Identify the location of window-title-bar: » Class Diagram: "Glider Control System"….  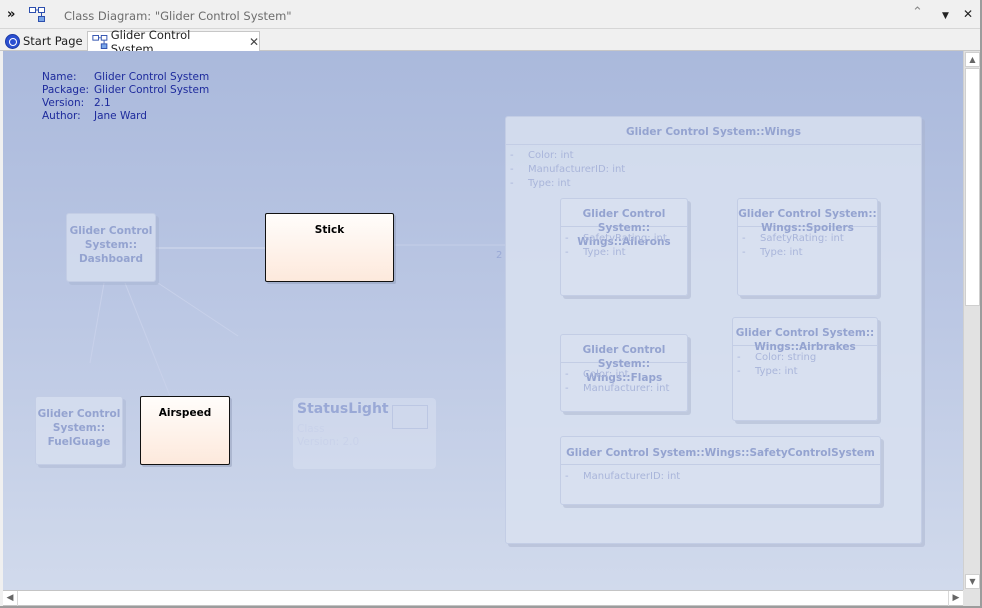
(491, 14).